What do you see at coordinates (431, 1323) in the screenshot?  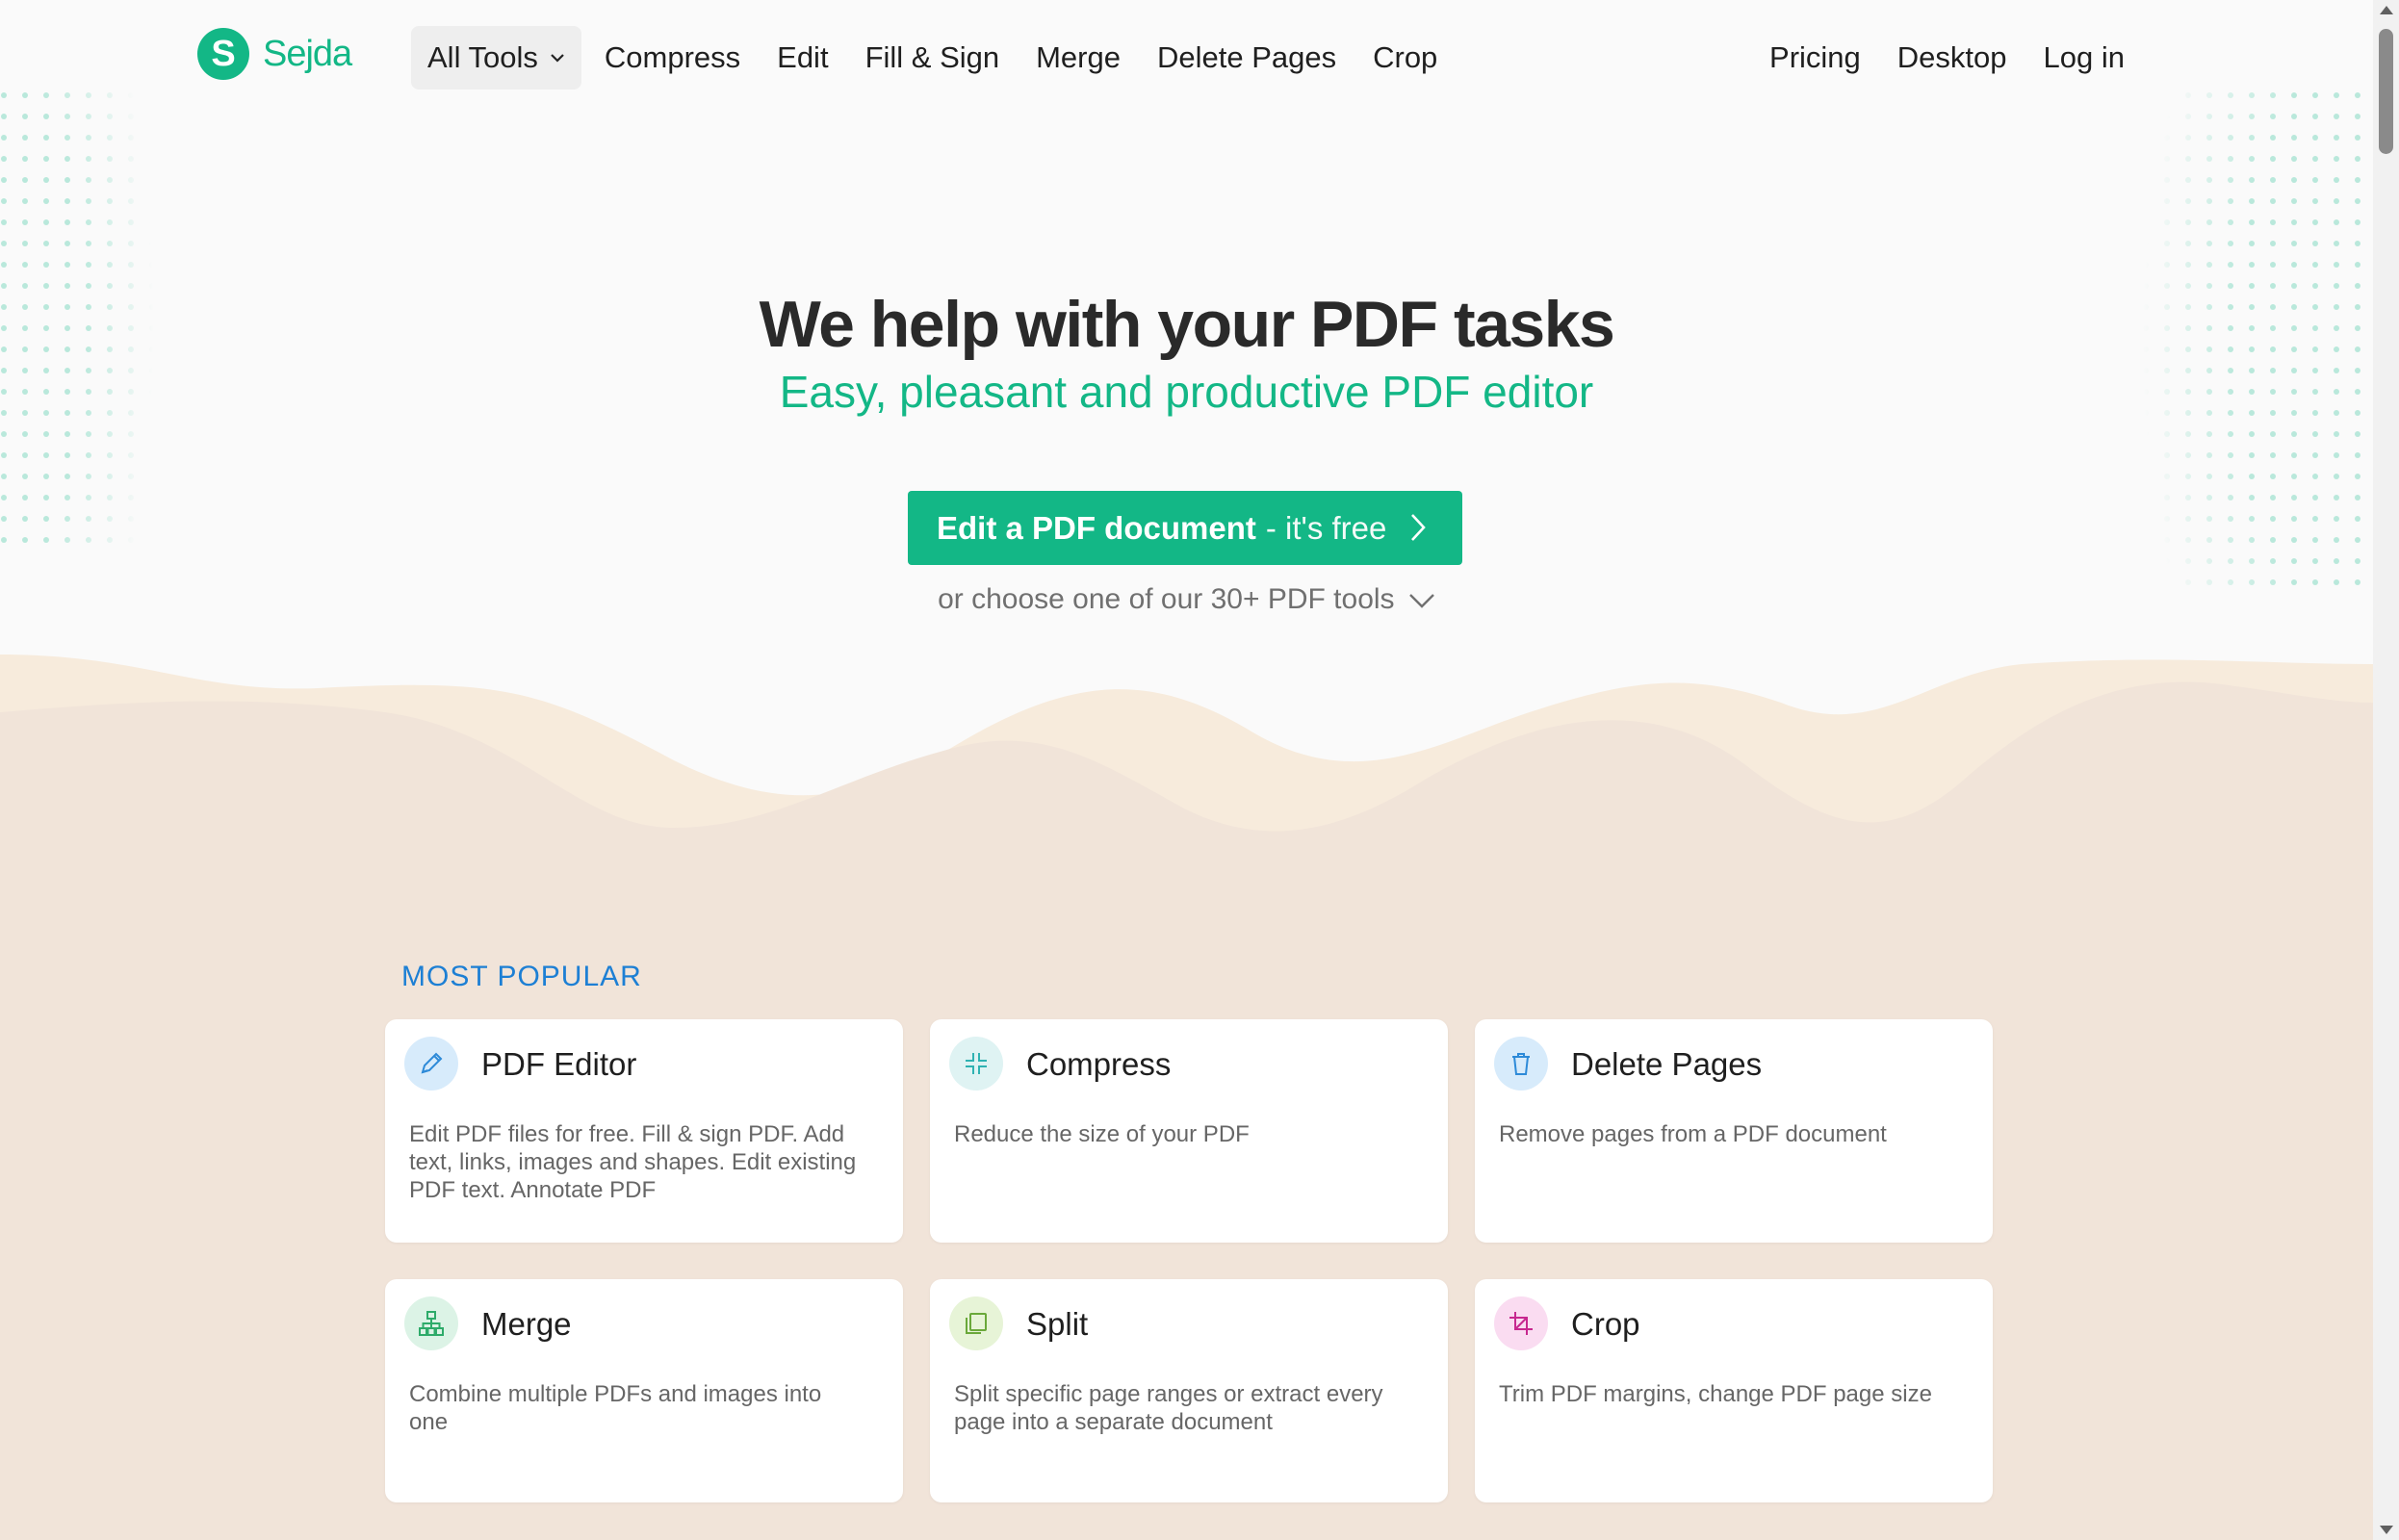 I see `merge-icon` at bounding box center [431, 1323].